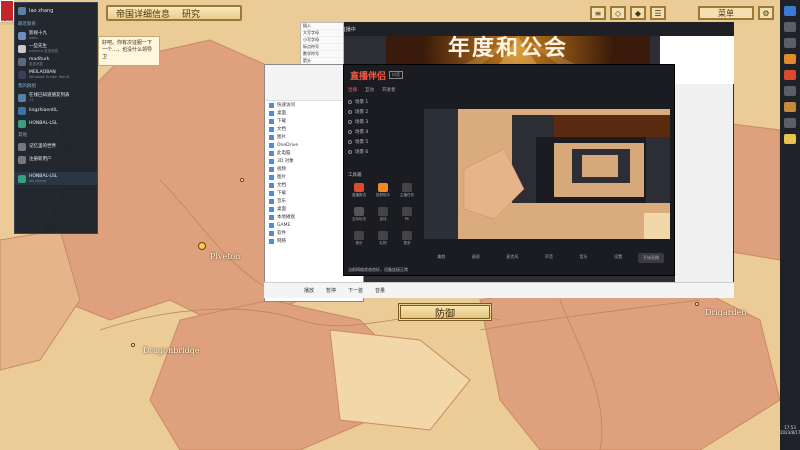  Describe the element at coordinates (281, 209) in the screenshot. I see `nav-label: 桌面` at that location.